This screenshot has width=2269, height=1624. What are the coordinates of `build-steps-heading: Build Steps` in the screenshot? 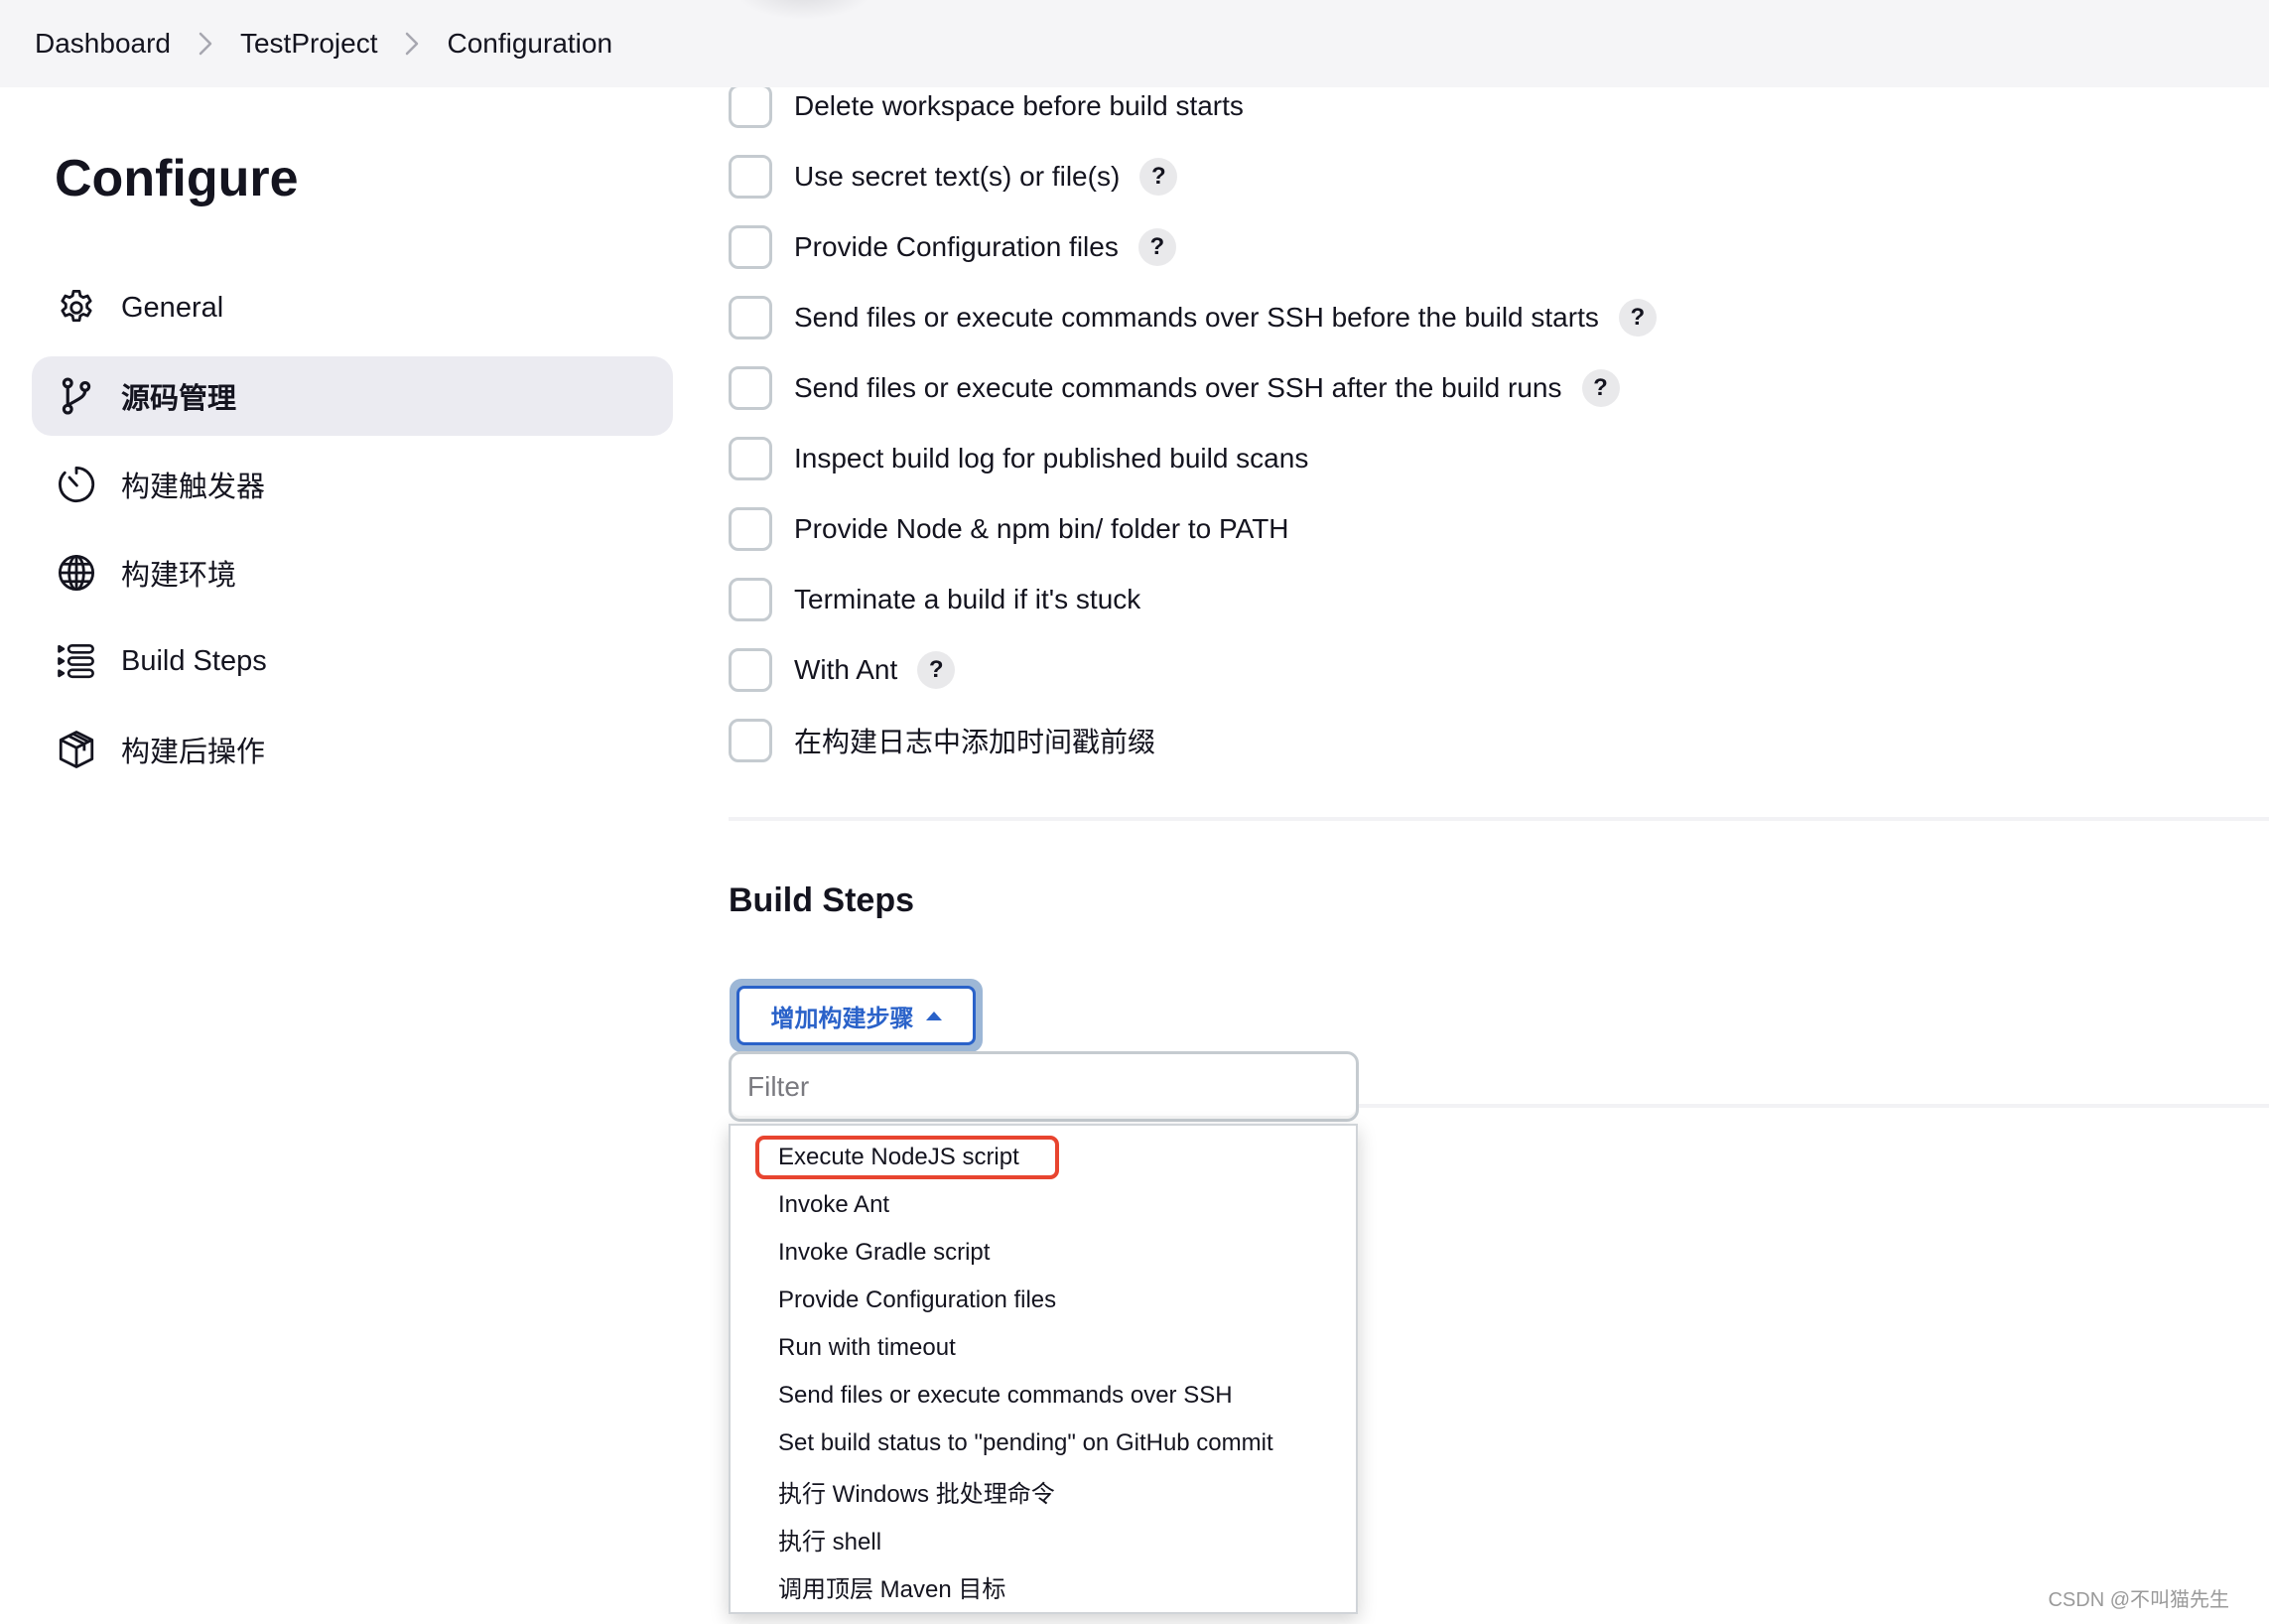 It's located at (822, 900).